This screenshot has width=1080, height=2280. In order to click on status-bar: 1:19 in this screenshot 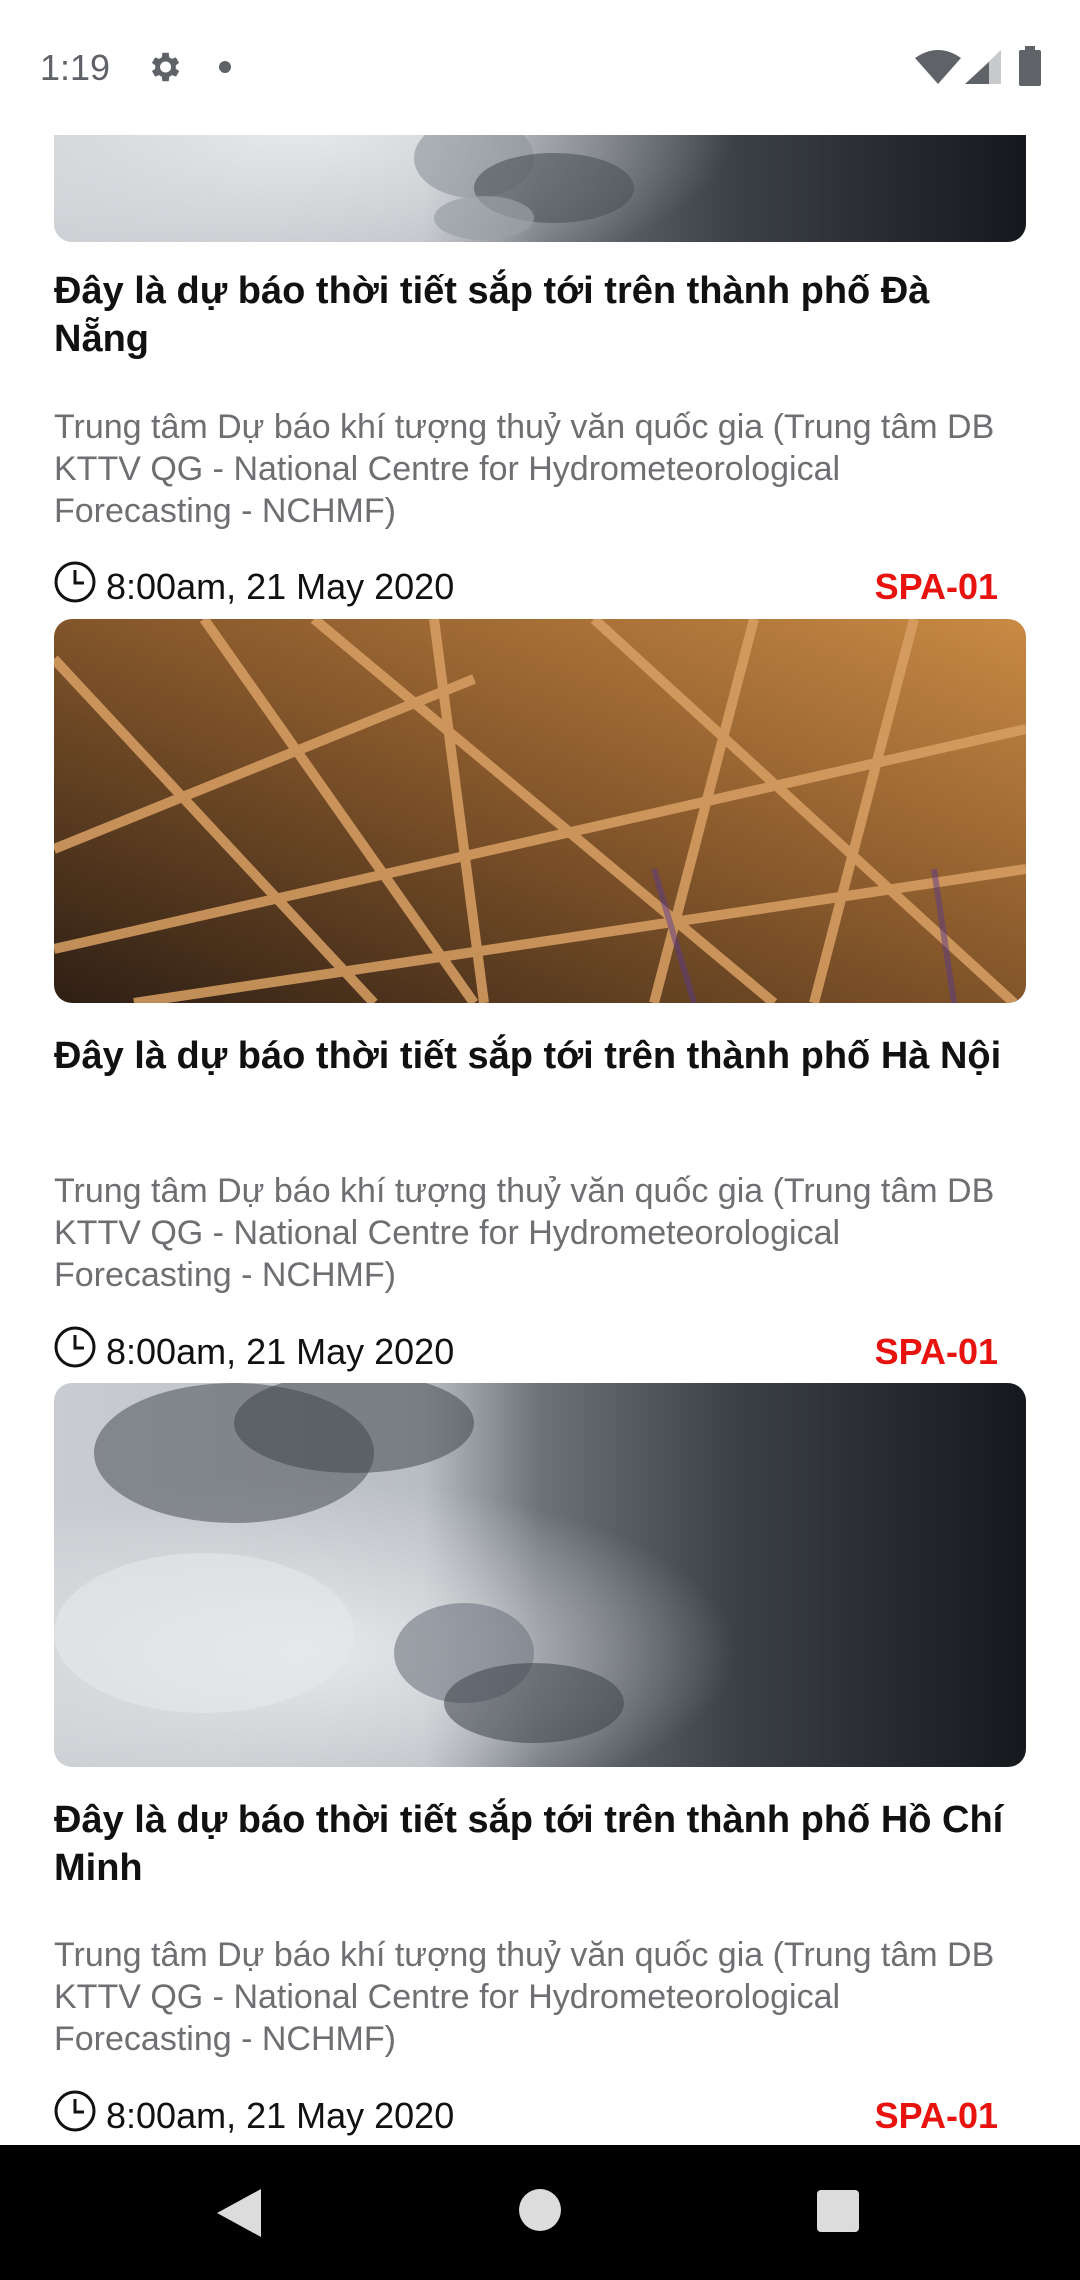, I will do `click(540, 67)`.